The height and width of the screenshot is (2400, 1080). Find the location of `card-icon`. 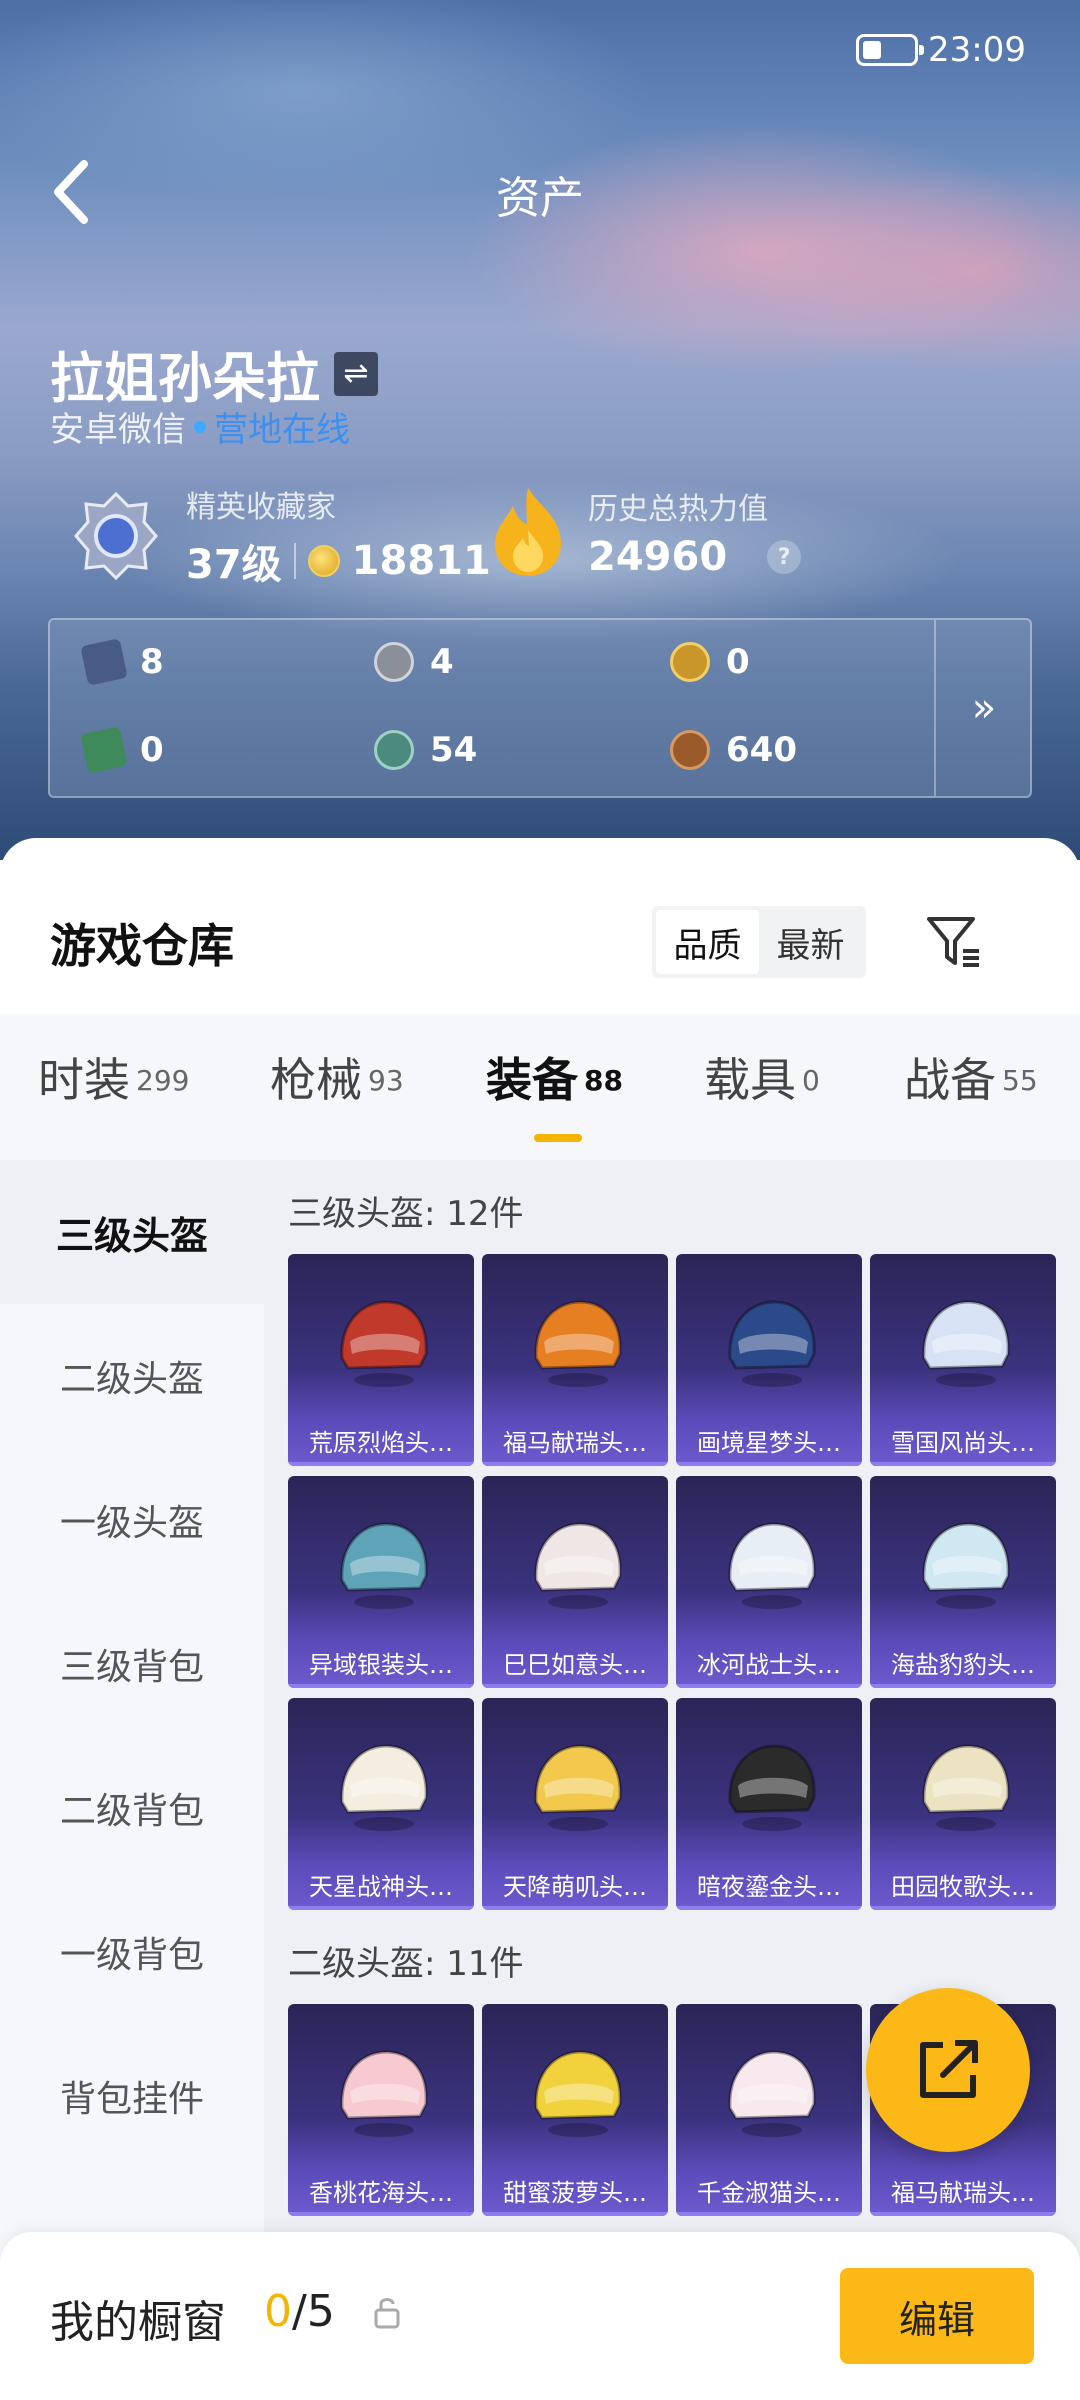

card-icon is located at coordinates (104, 662).